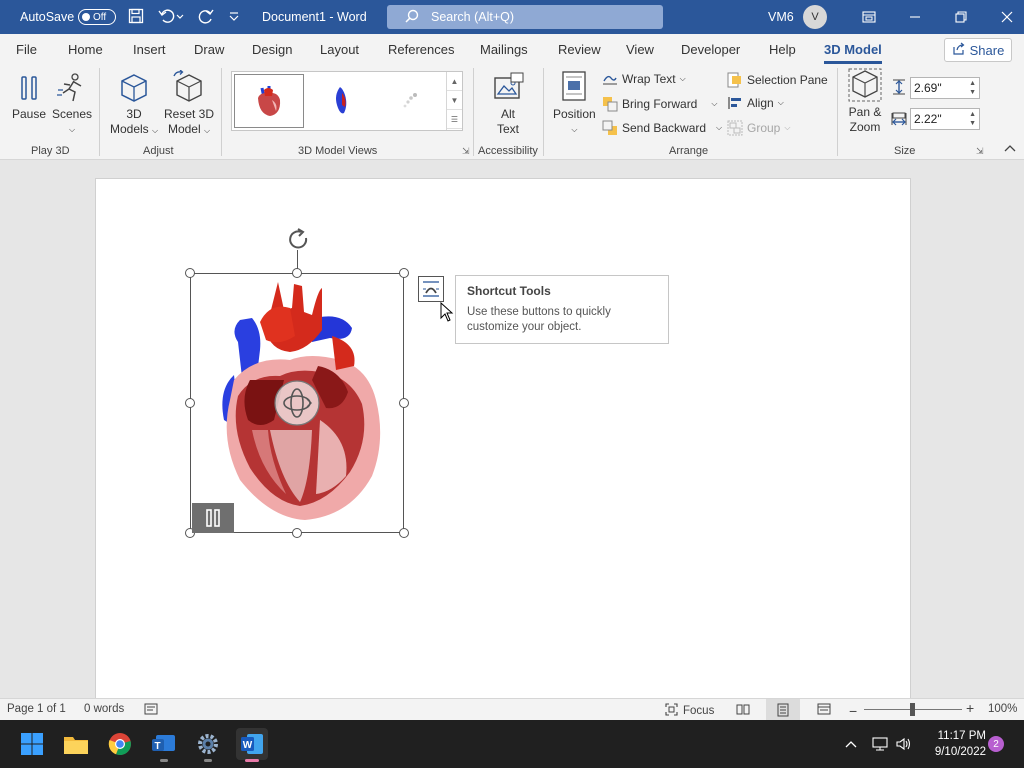  What do you see at coordinates (574, 103) in the screenshot?
I see `position-button: Position ⌵` at bounding box center [574, 103].